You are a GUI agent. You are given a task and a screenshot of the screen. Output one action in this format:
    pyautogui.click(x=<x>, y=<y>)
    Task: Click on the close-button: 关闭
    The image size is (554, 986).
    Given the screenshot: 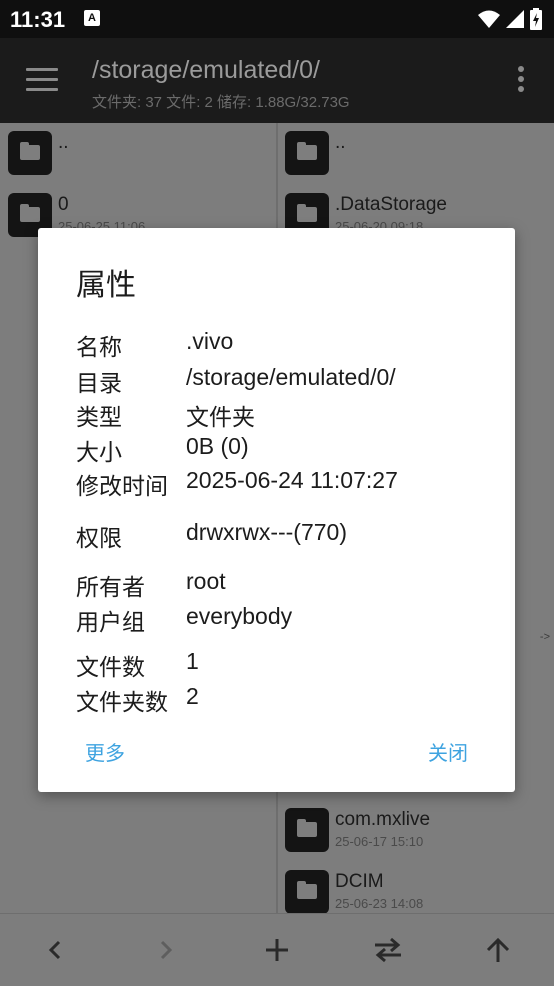 What is the action you would take?
    pyautogui.click(x=448, y=751)
    